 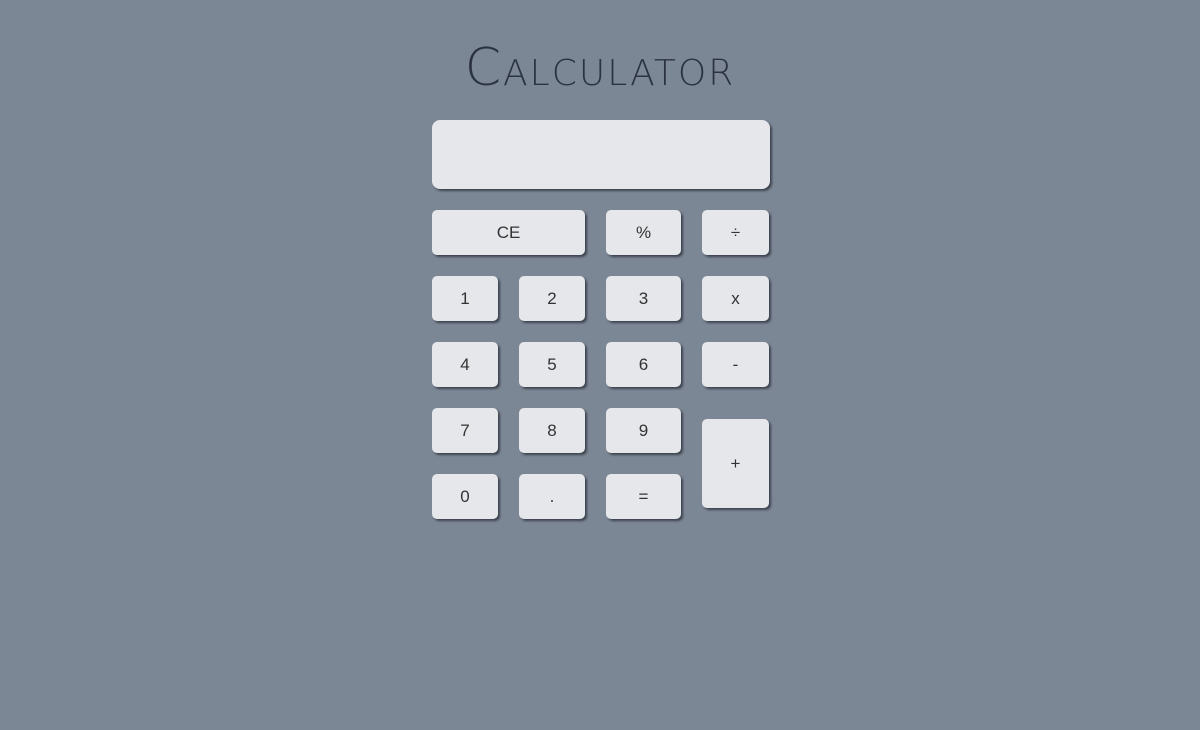 I want to click on digit-7-button: 7, so click(x=465, y=430).